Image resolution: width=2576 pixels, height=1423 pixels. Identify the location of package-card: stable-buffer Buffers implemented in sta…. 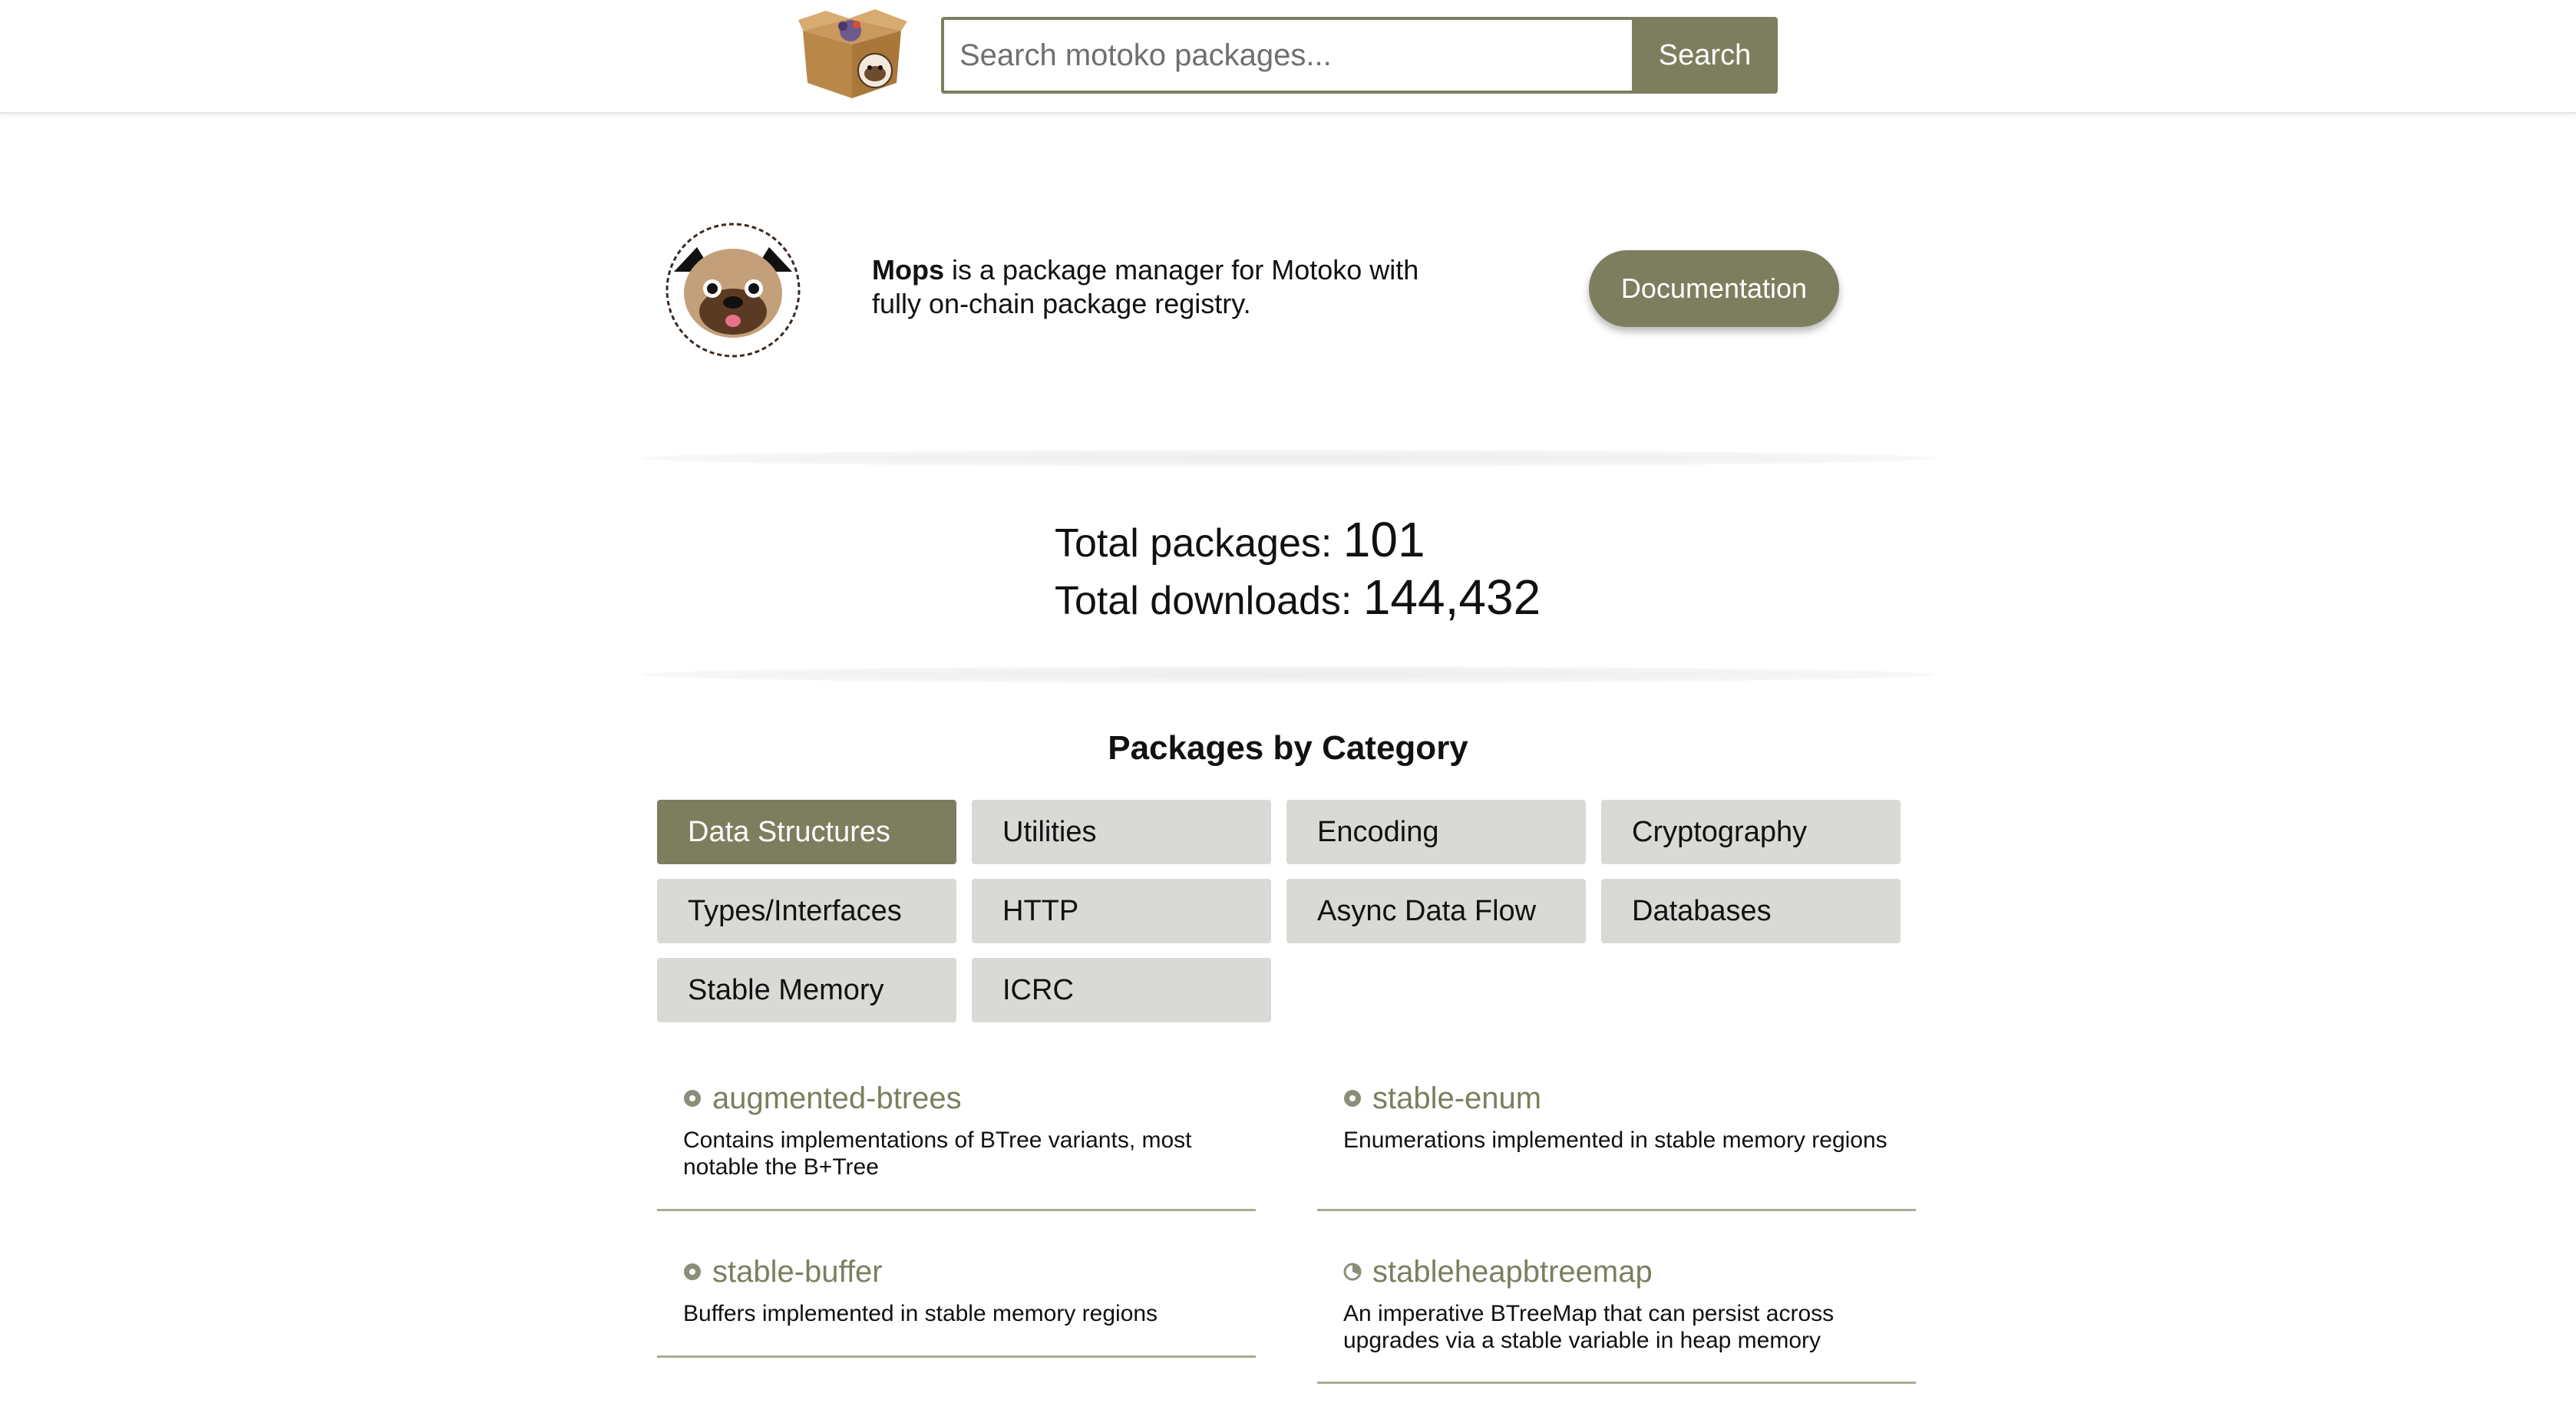
(956, 1290).